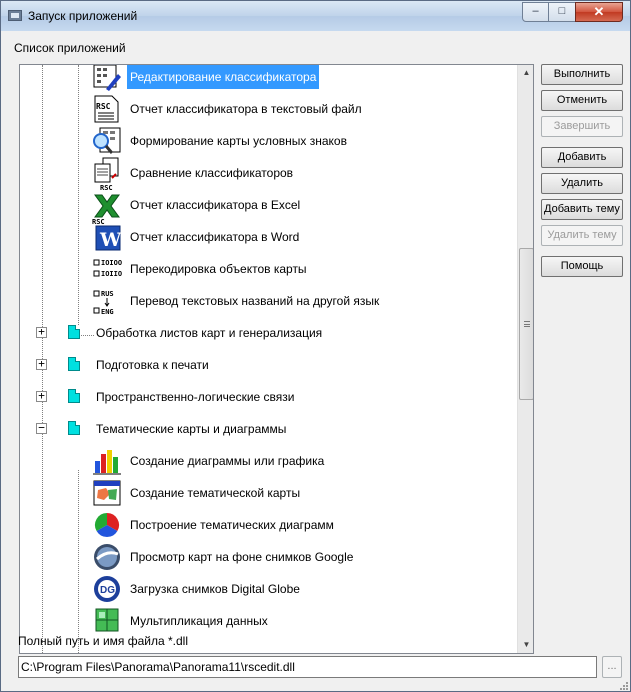 The image size is (631, 692). I want to click on tree-item-label: Построение тематических диаграмм, so click(232, 525).